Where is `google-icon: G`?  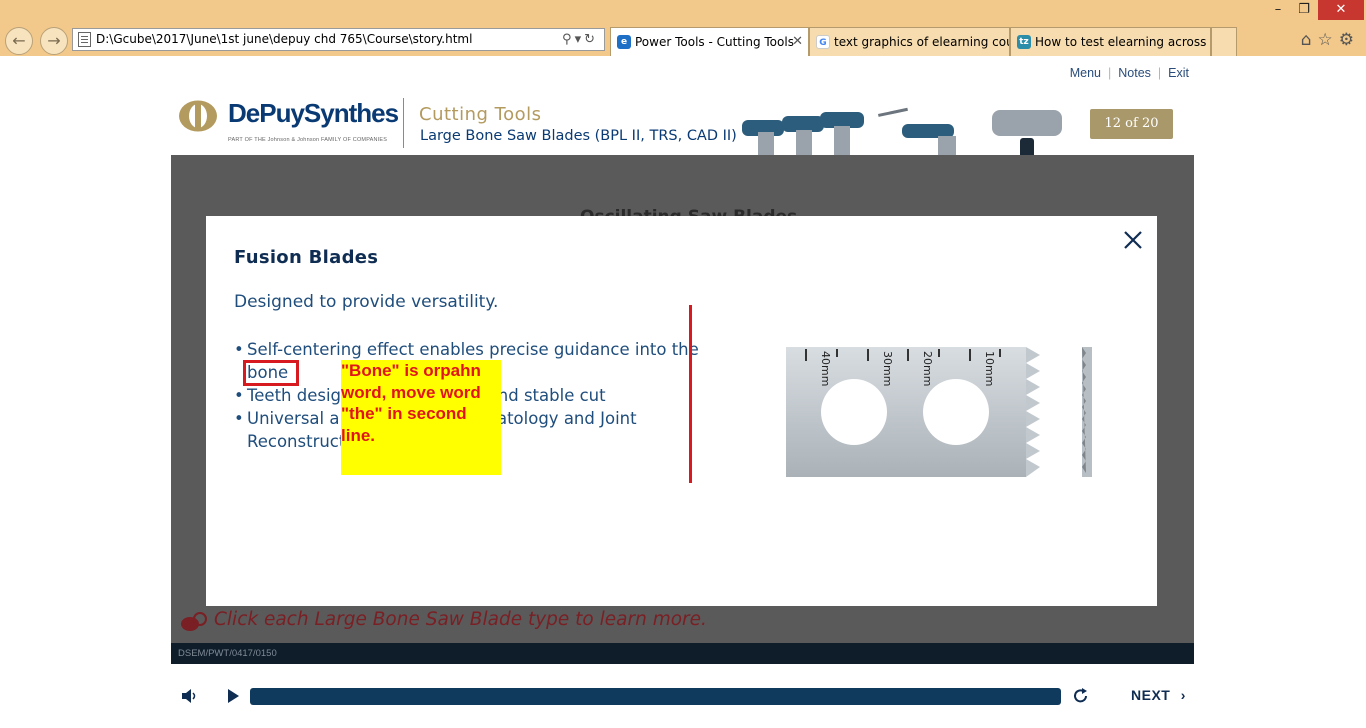
google-icon: G is located at coordinates (823, 42).